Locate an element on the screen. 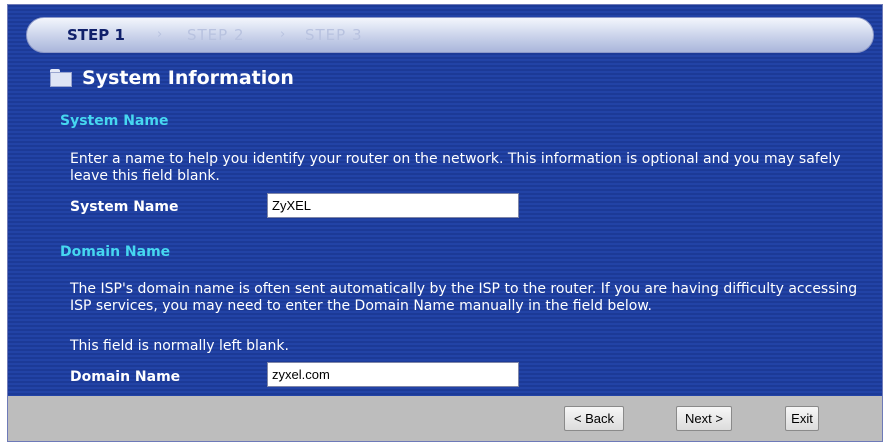 The width and height of the screenshot is (890, 446). page-title-text: System Information is located at coordinates (188, 78).